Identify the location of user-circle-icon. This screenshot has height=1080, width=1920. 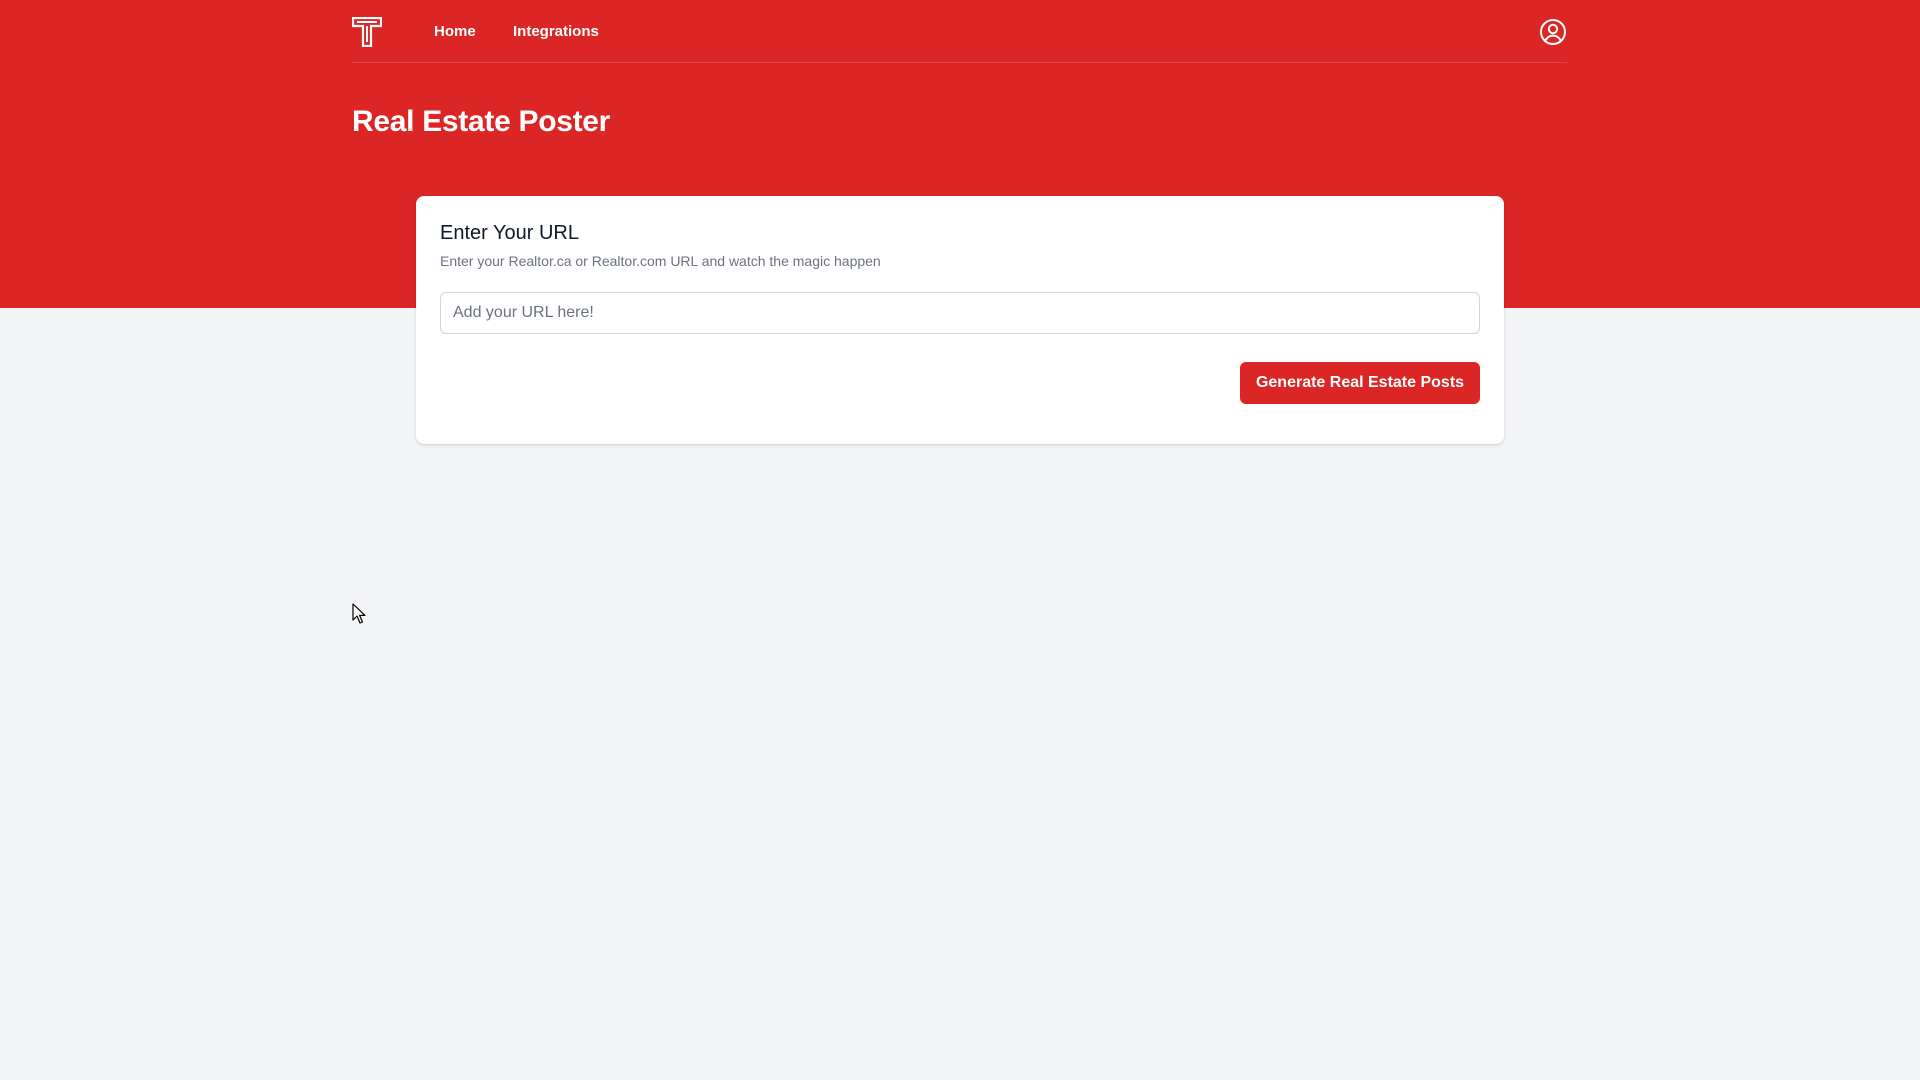
(1553, 32).